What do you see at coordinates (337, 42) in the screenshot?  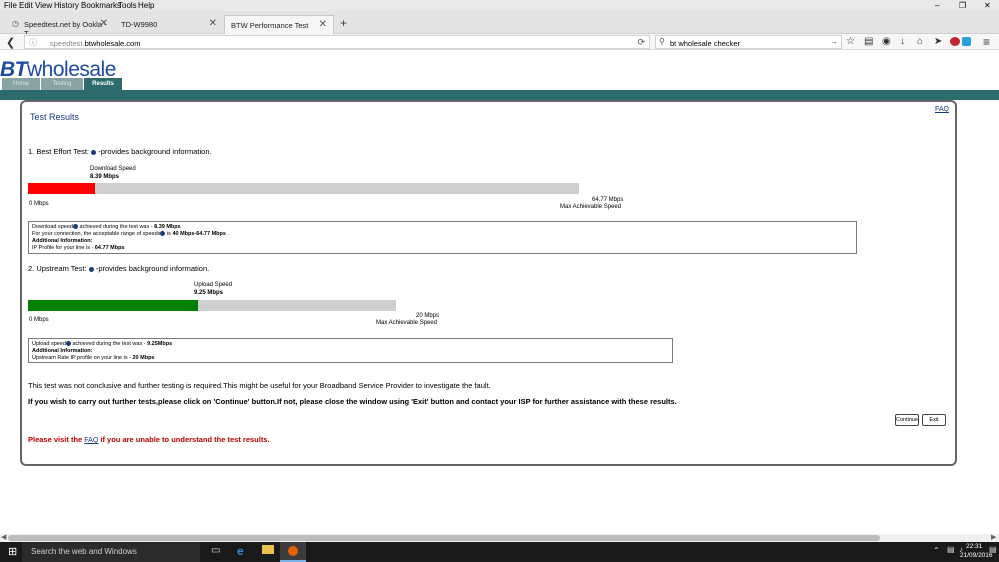 I see `url-bar: ⓘ speedtest.btwholesale.com ⟳` at bounding box center [337, 42].